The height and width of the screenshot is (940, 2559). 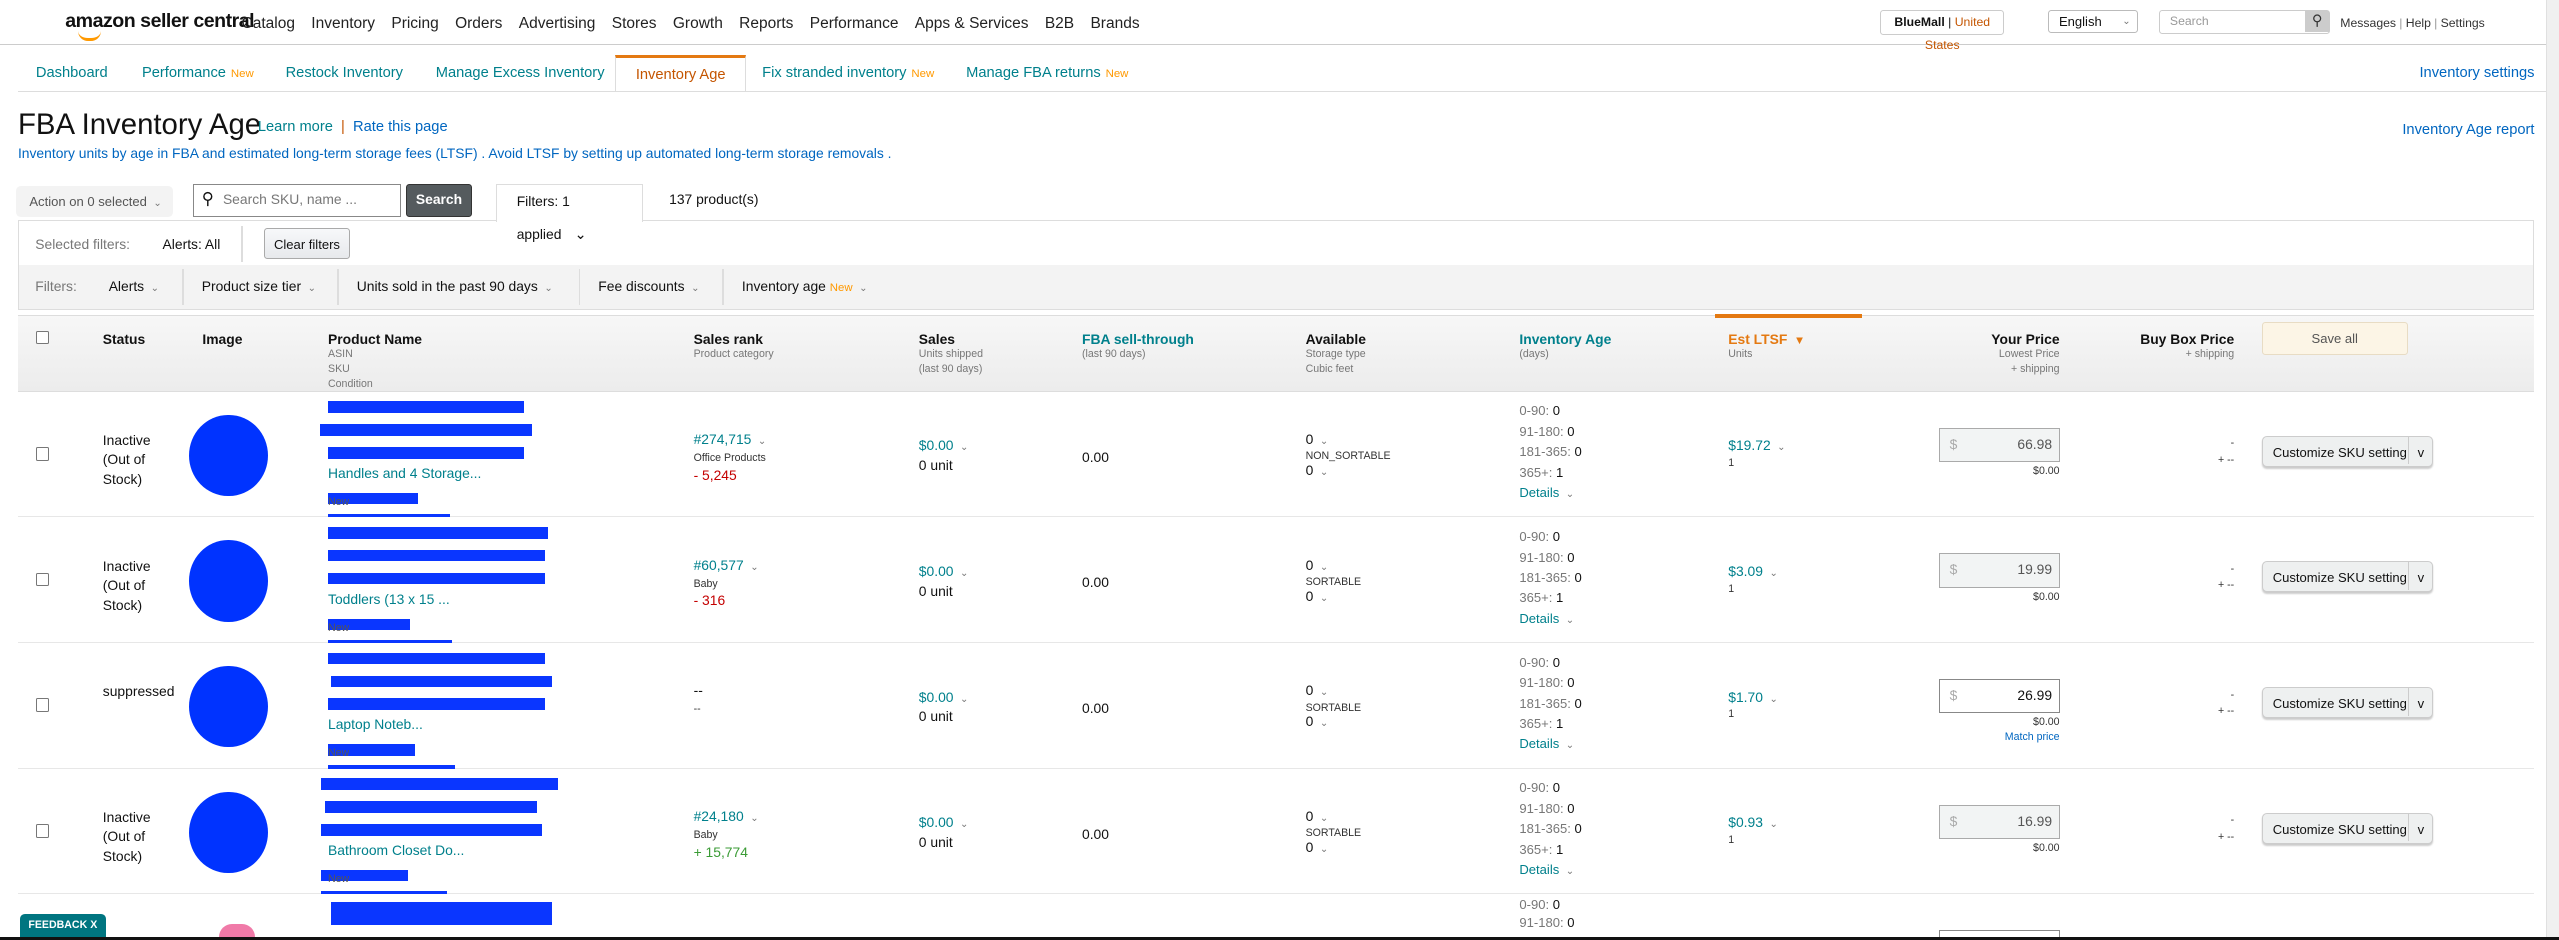 What do you see at coordinates (1942, 30) in the screenshot?
I see `account-switcher: BlueMall | United States` at bounding box center [1942, 30].